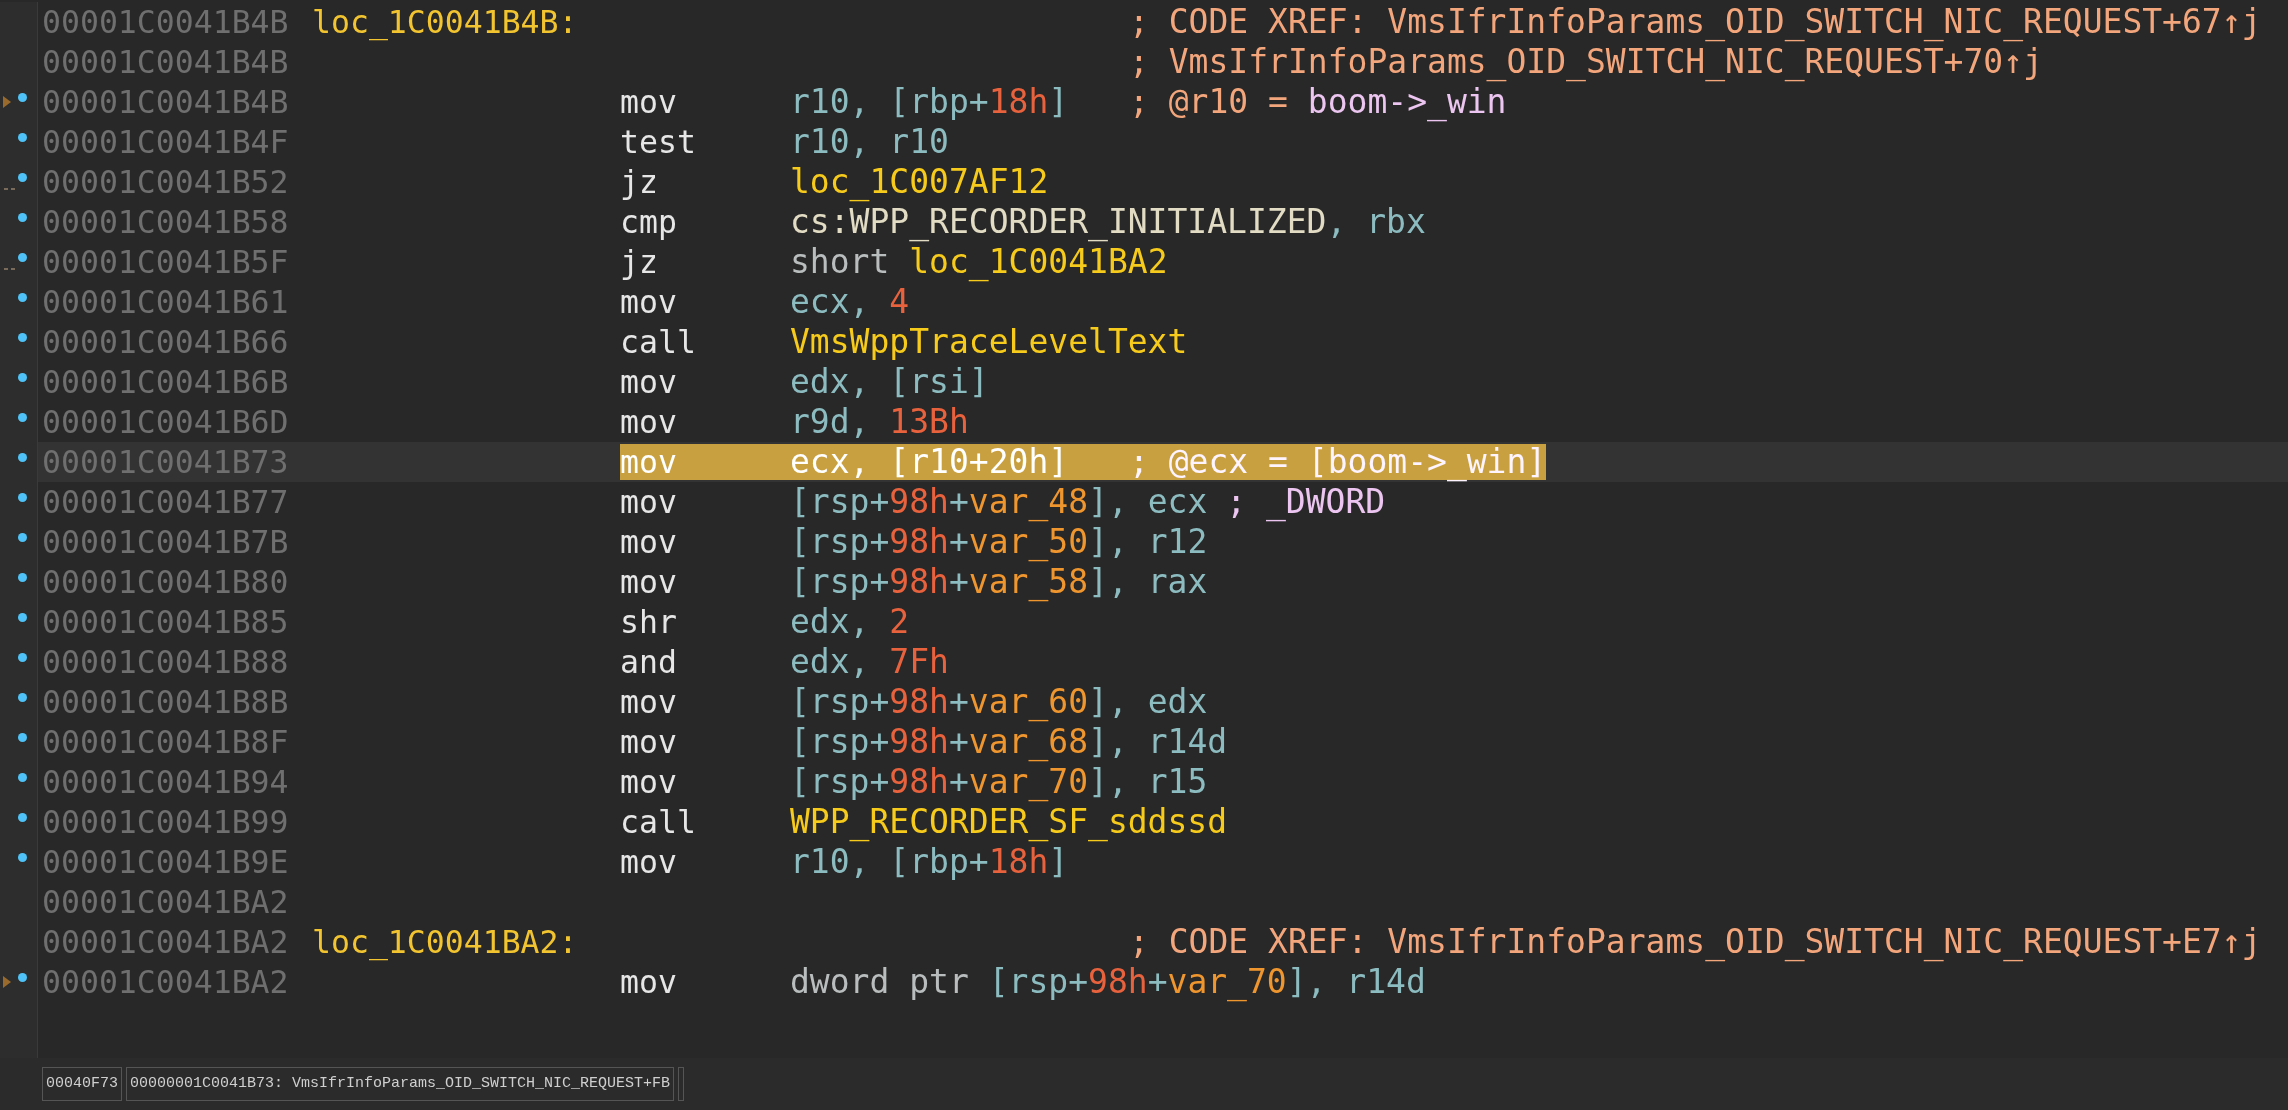 The width and height of the screenshot is (2288, 1110). I want to click on comment-text: ; @ecx = [boom->_win], so click(1338, 462).